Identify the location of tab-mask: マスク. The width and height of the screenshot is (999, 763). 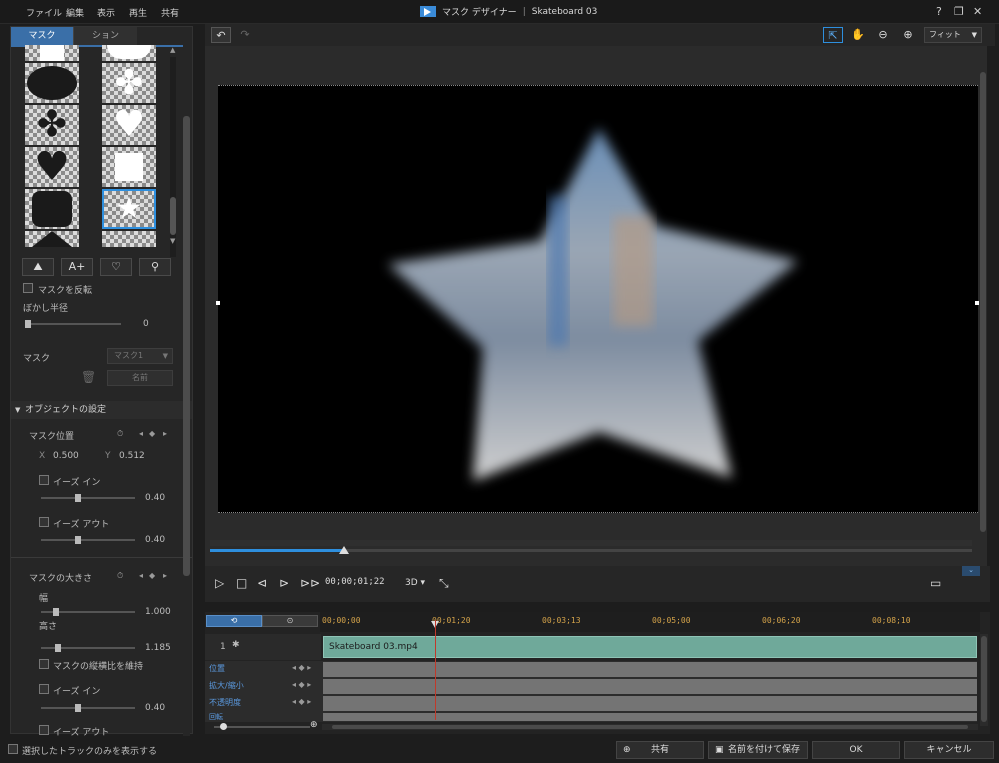
(42, 36).